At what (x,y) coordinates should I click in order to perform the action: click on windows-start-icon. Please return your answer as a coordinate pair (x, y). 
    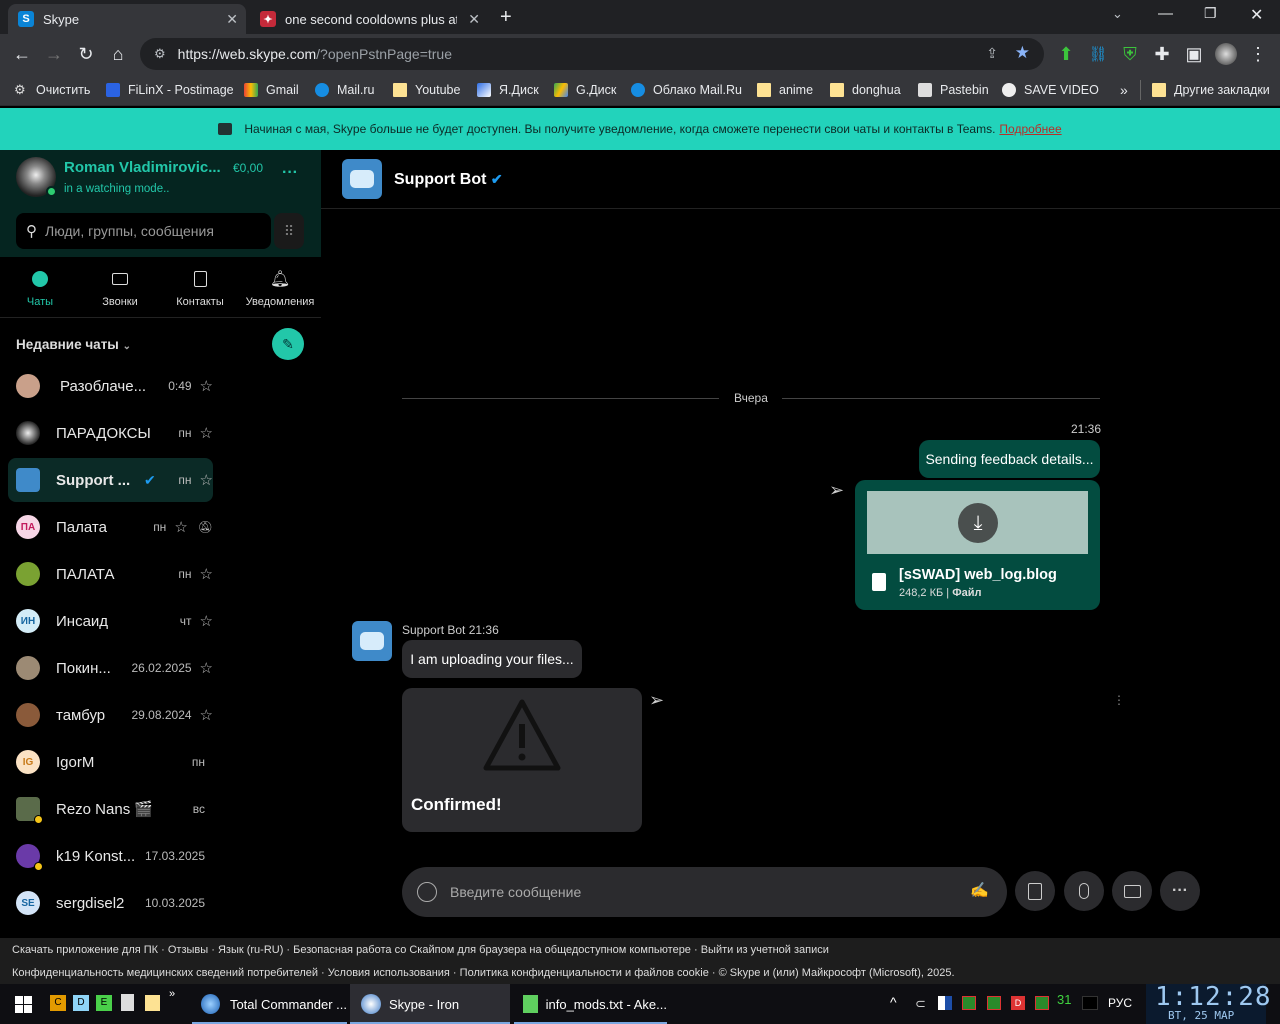
    Looking at the image, I should click on (23, 1004).